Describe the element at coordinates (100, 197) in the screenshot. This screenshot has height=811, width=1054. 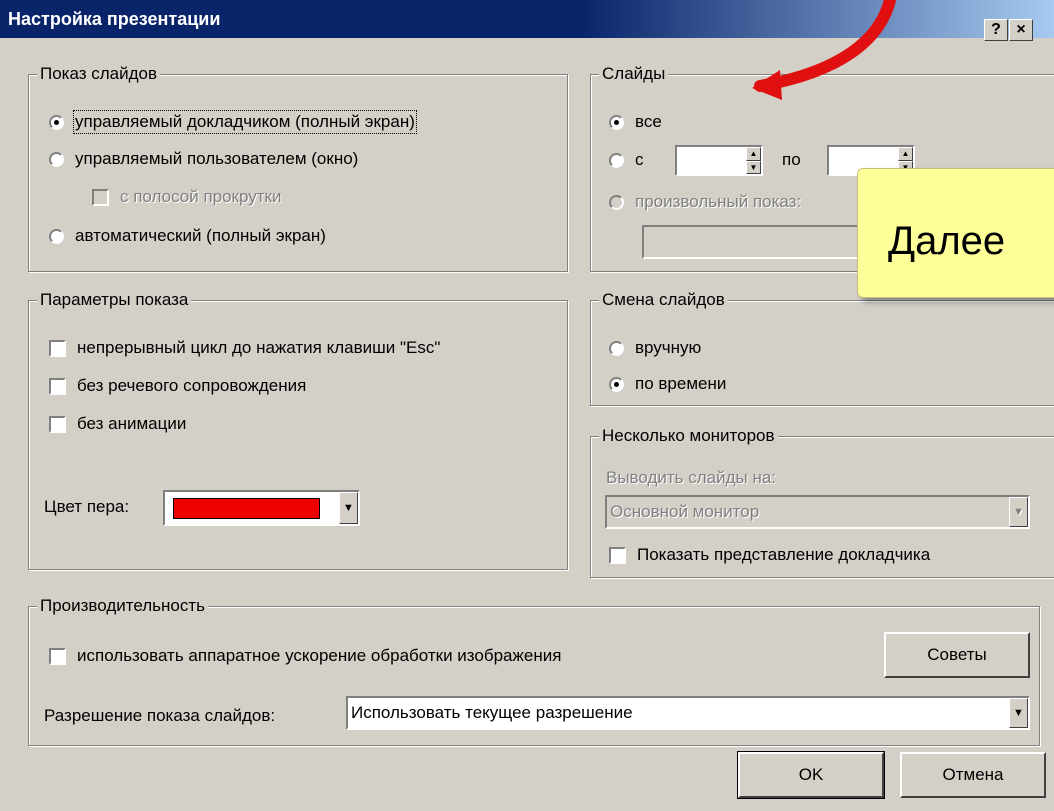
I see `scrollbar-checkbox` at that location.